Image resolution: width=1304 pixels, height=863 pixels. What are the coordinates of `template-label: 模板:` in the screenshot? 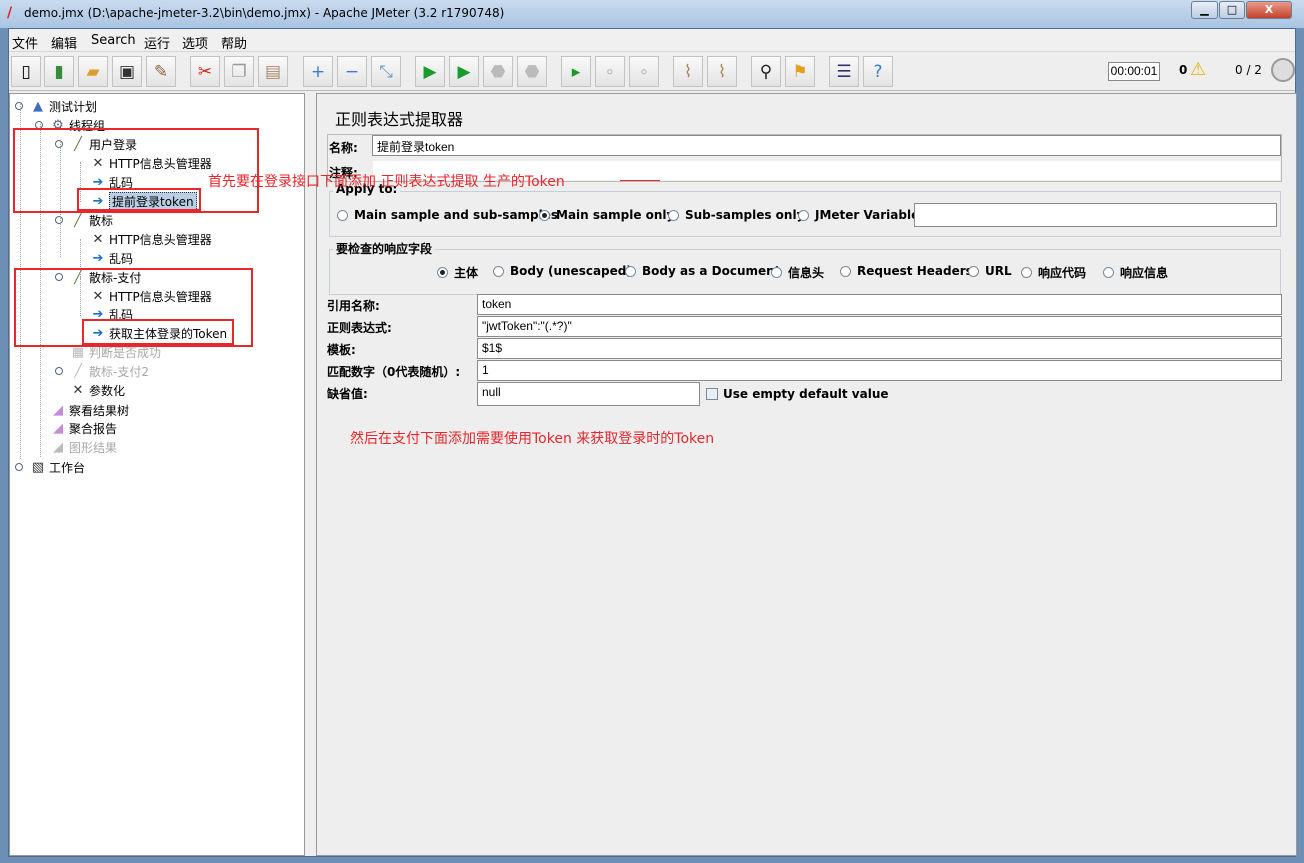 It's located at (341, 350).